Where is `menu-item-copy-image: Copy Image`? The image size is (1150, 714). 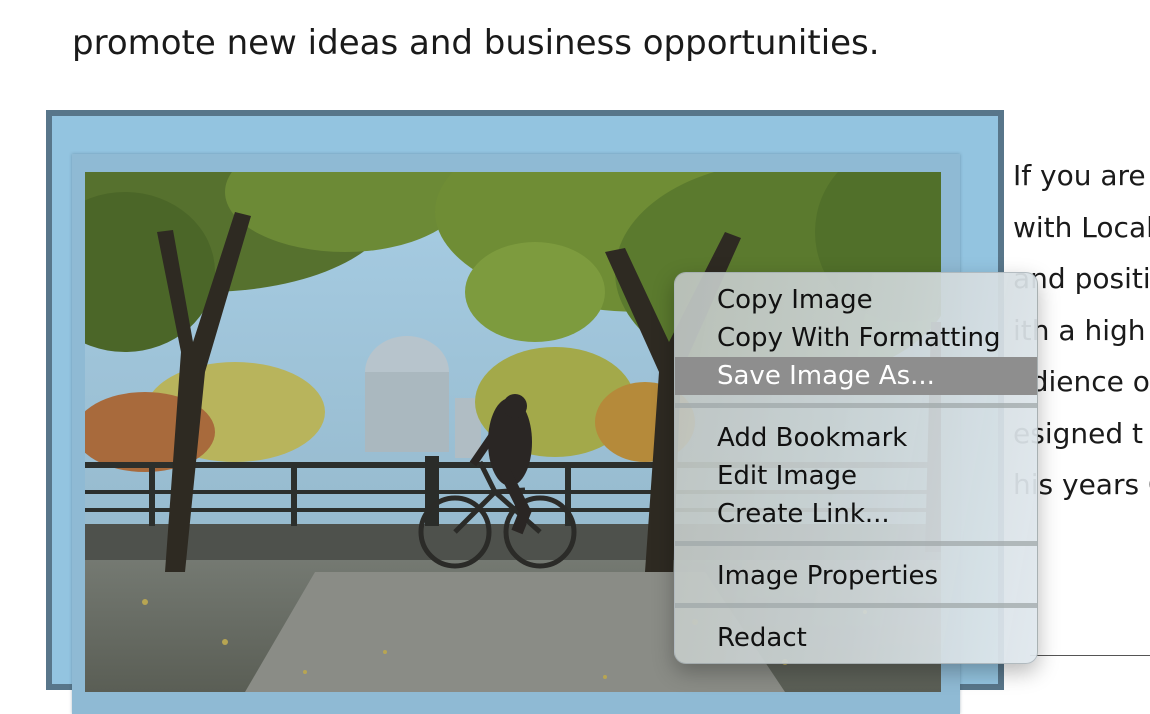
menu-item-copy-image: Copy Image is located at coordinates (856, 300).